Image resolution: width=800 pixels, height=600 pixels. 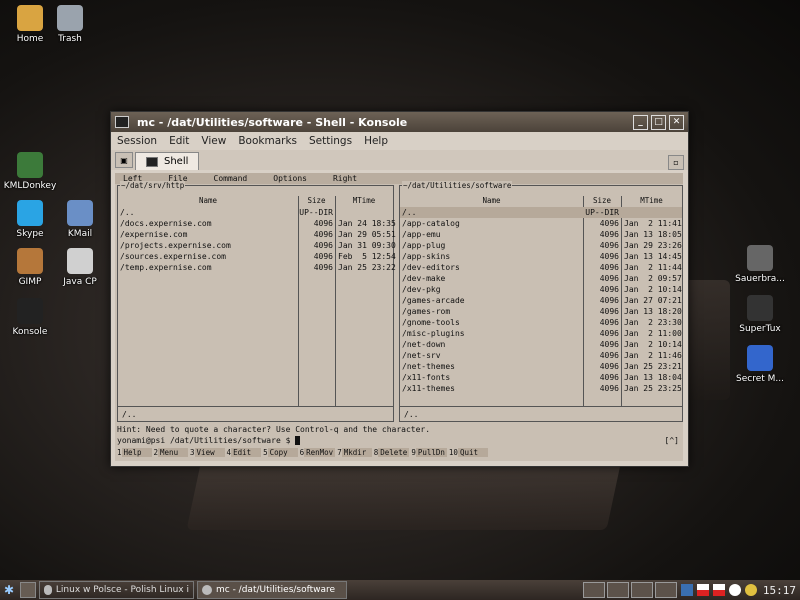 I want to click on mc-menu-right: Right, so click(x=345, y=178).